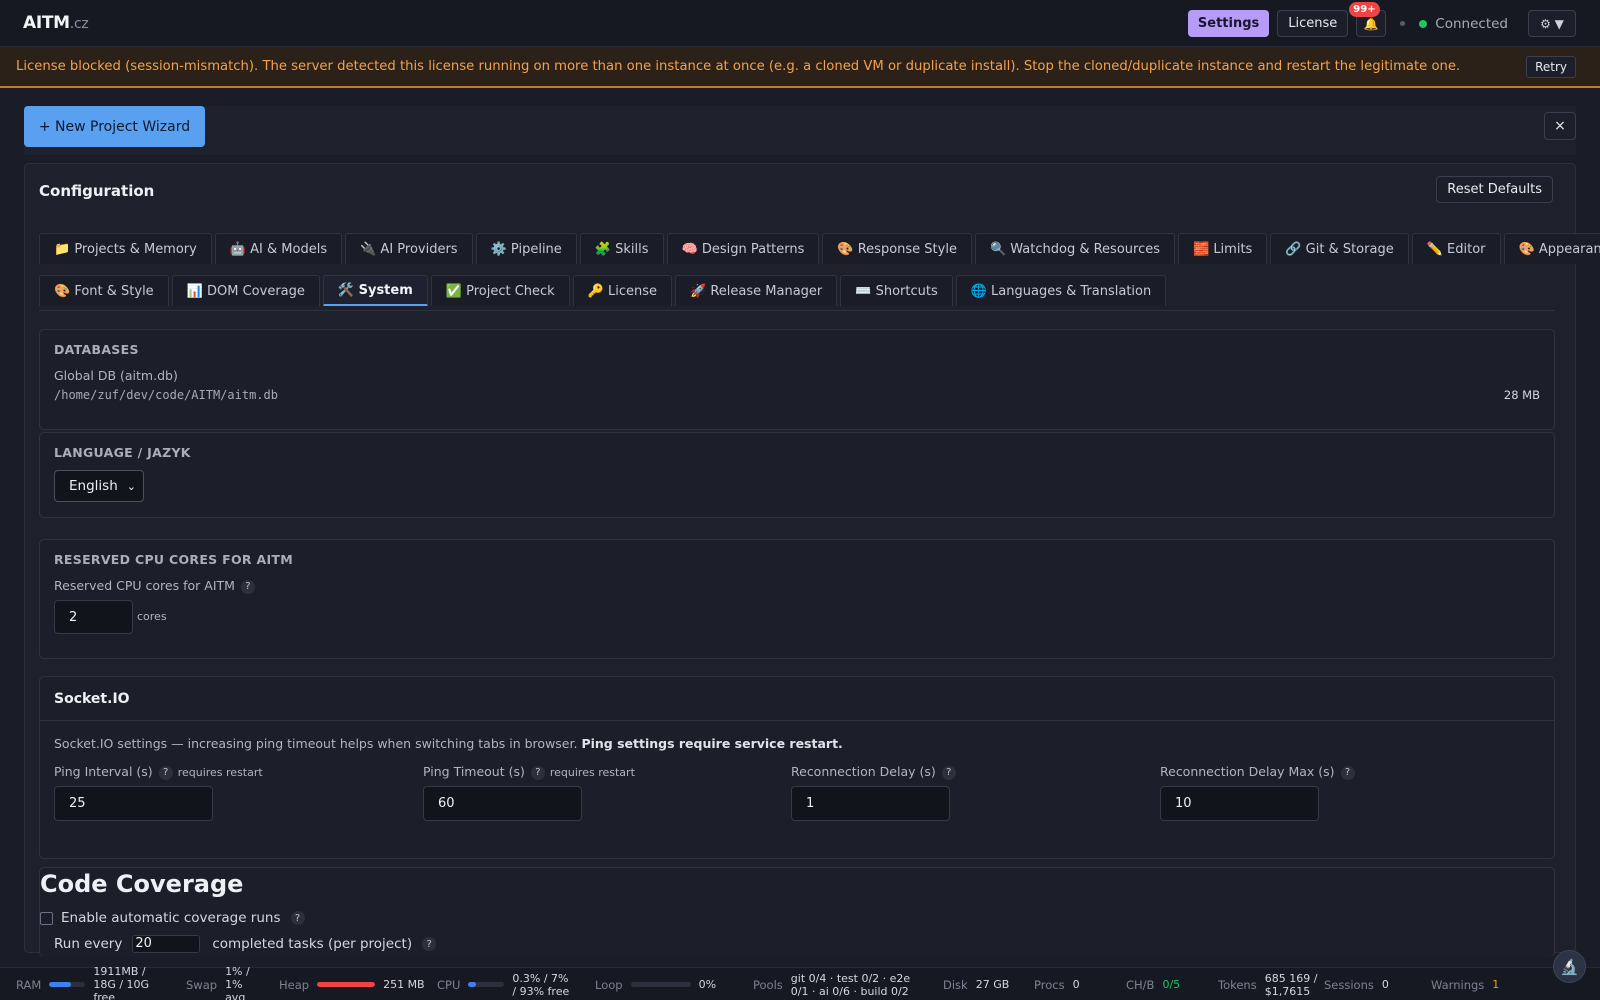 This screenshot has width=1600, height=1000. I want to click on field-label: Reconnection Delay (s), so click(863, 771).